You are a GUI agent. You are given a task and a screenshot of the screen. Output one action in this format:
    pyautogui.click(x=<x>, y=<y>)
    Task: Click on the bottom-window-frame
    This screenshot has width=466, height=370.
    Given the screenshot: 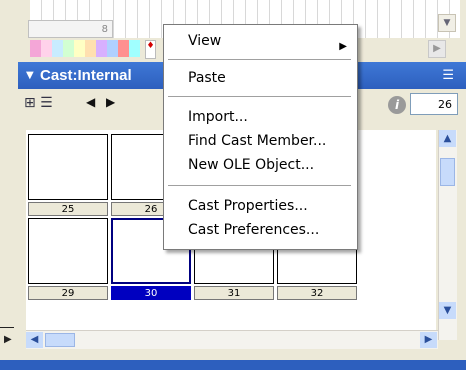 What is the action you would take?
    pyautogui.click(x=233, y=364)
    